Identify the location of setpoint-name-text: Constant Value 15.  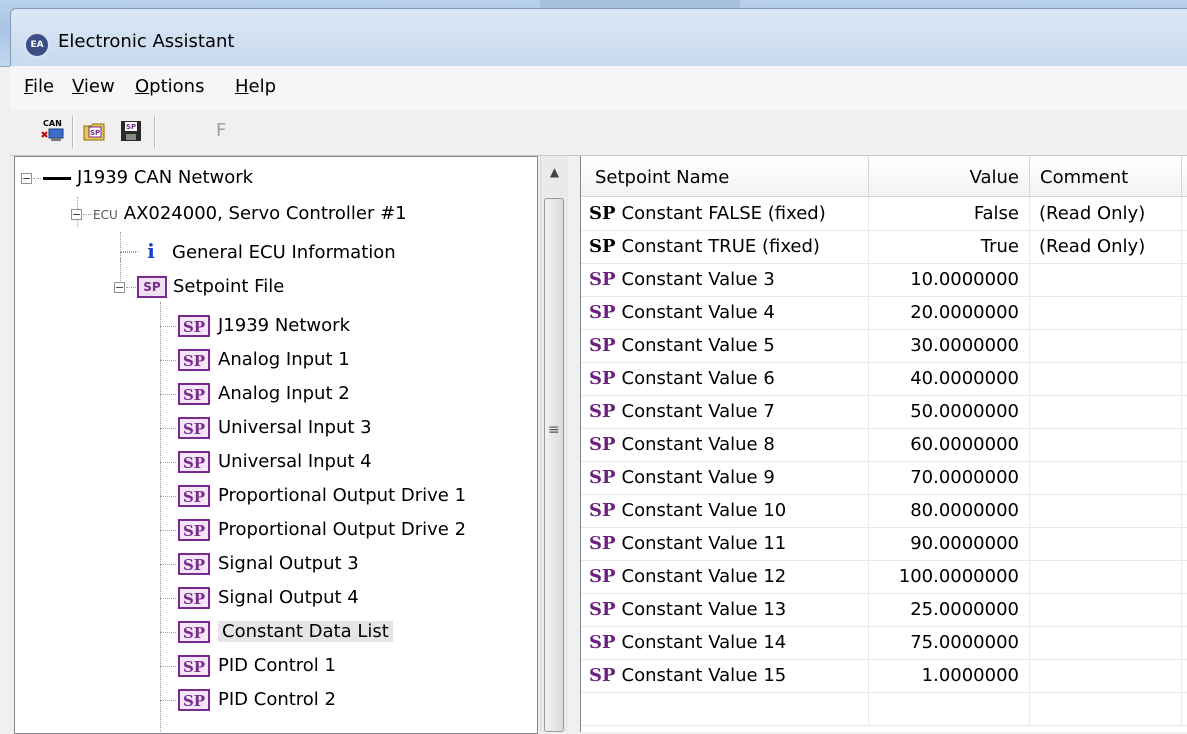
(704, 675).